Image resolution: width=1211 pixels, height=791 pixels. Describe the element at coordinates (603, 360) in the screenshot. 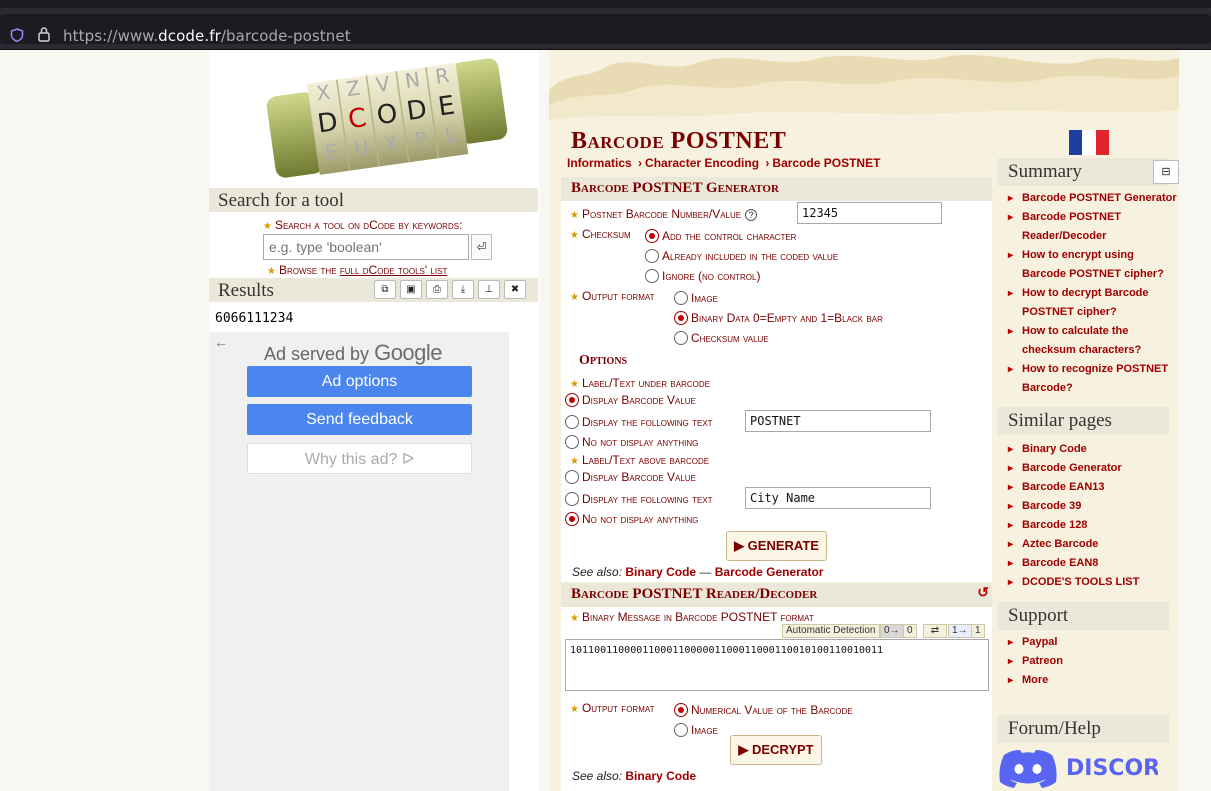

I see `options-heading: Options` at that location.